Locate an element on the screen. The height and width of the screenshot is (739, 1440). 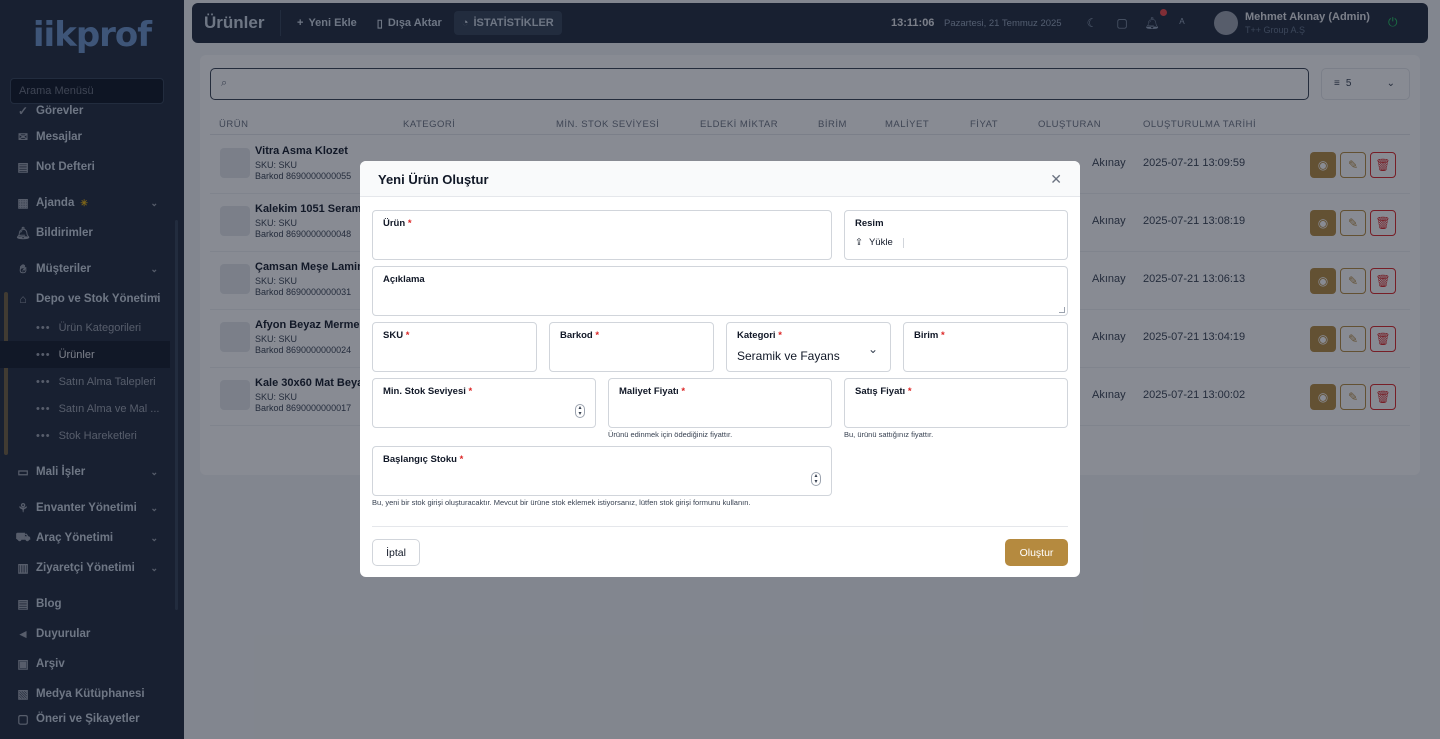
modal-title: Yeni Ürün Oluştur is located at coordinates (433, 179).